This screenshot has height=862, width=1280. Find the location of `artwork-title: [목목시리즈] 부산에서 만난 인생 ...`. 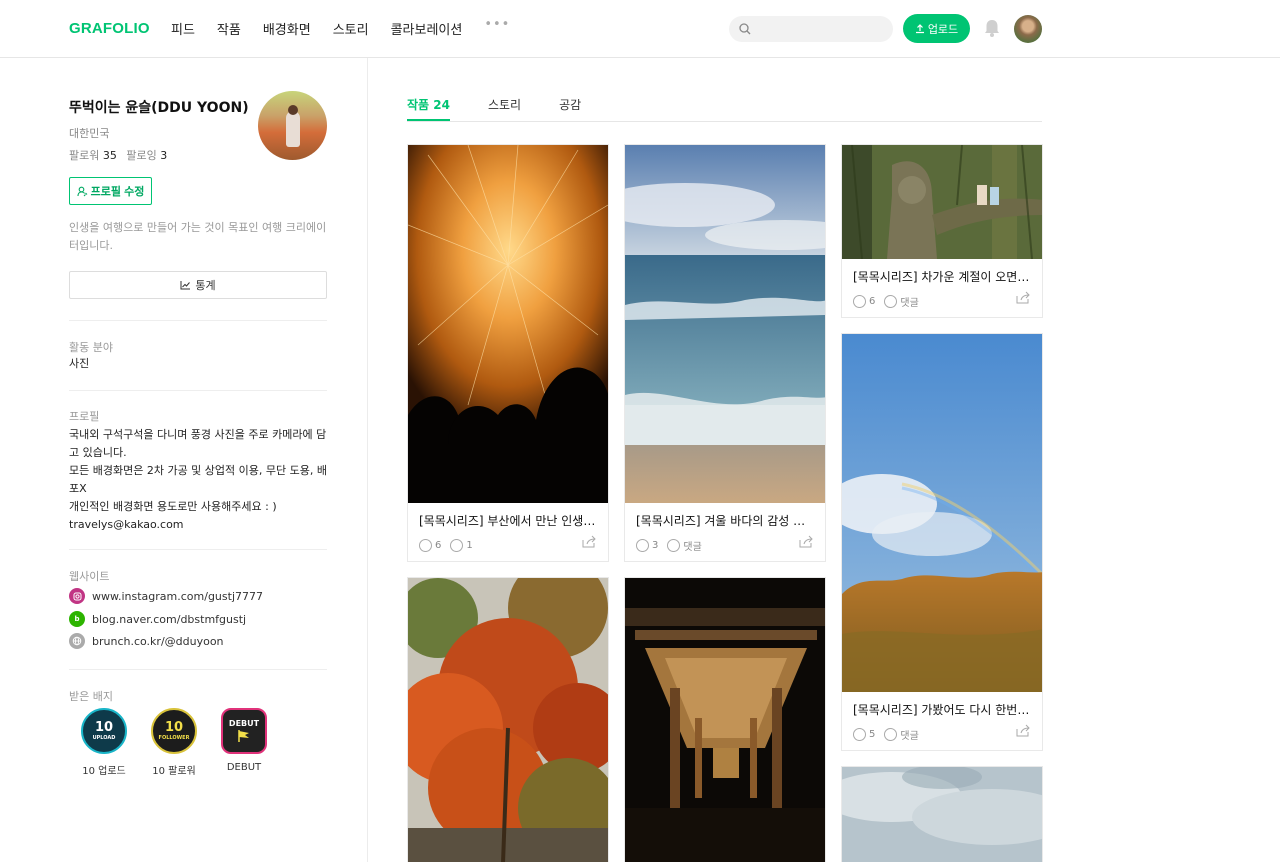

artwork-title: [목목시리즈] 부산에서 만난 인생 ... is located at coordinates (508, 516).